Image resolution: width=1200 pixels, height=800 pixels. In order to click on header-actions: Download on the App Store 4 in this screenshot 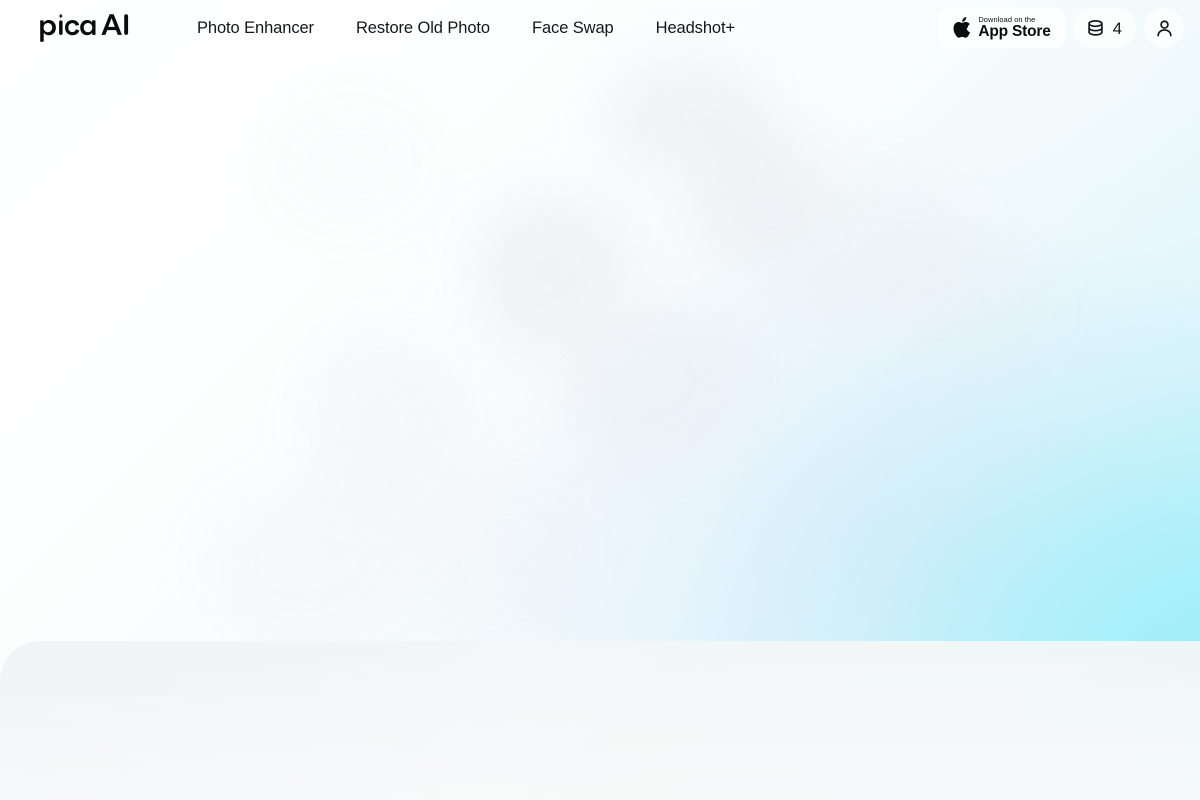, I will do `click(1061, 28)`.